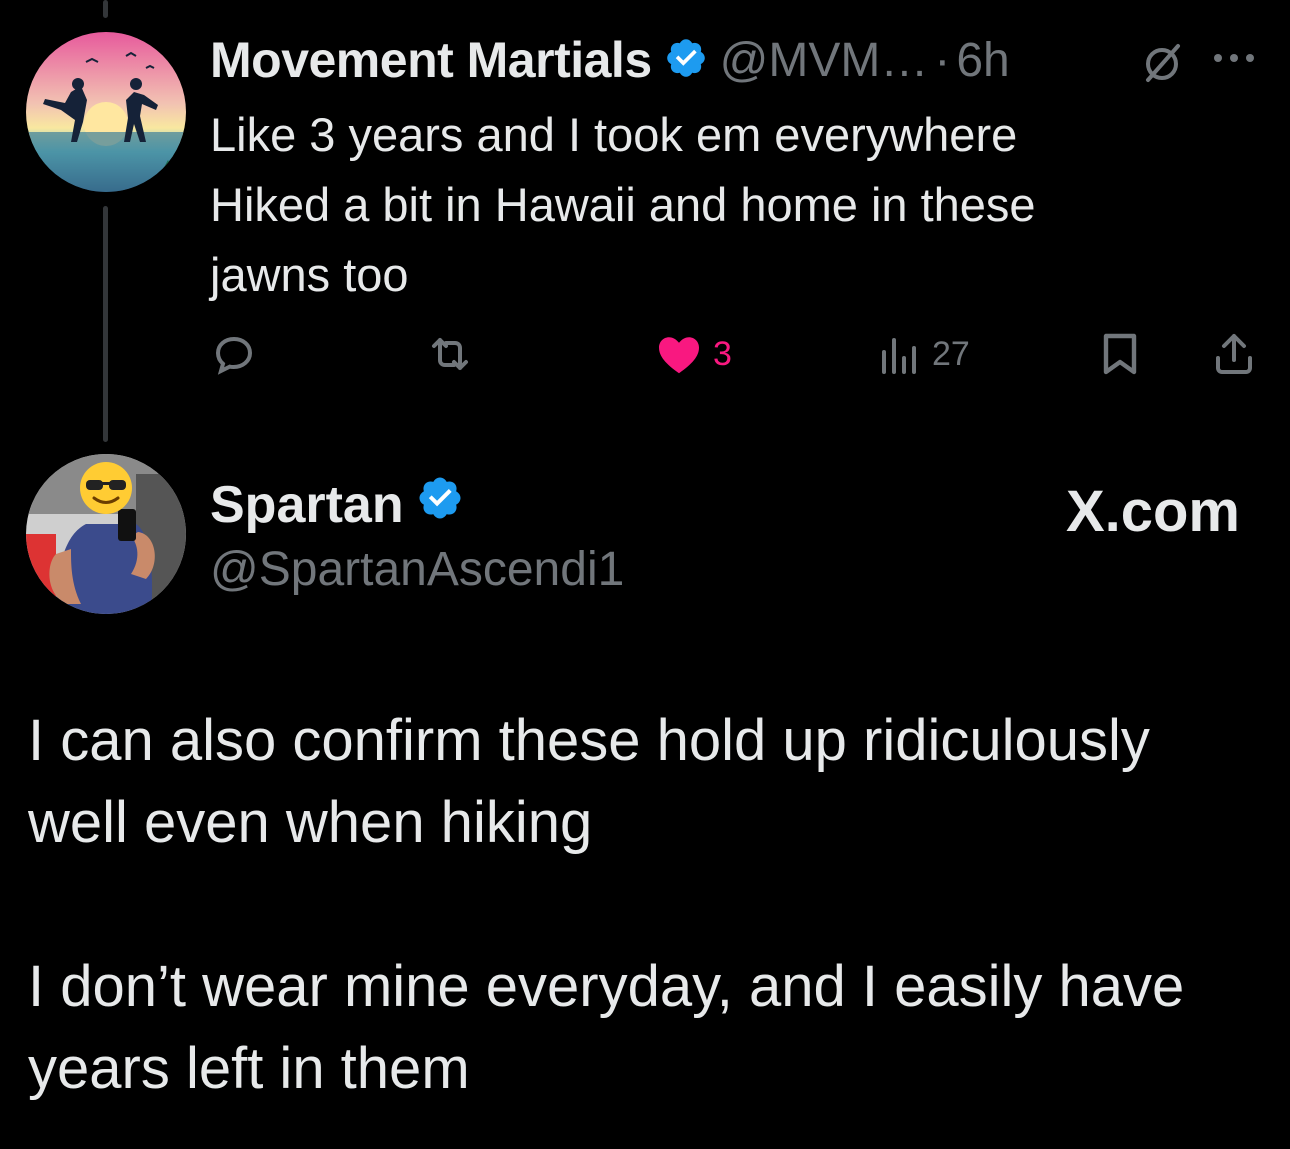 Image resolution: width=1290 pixels, height=1149 pixels. I want to click on display-name: Spartan, so click(307, 504).